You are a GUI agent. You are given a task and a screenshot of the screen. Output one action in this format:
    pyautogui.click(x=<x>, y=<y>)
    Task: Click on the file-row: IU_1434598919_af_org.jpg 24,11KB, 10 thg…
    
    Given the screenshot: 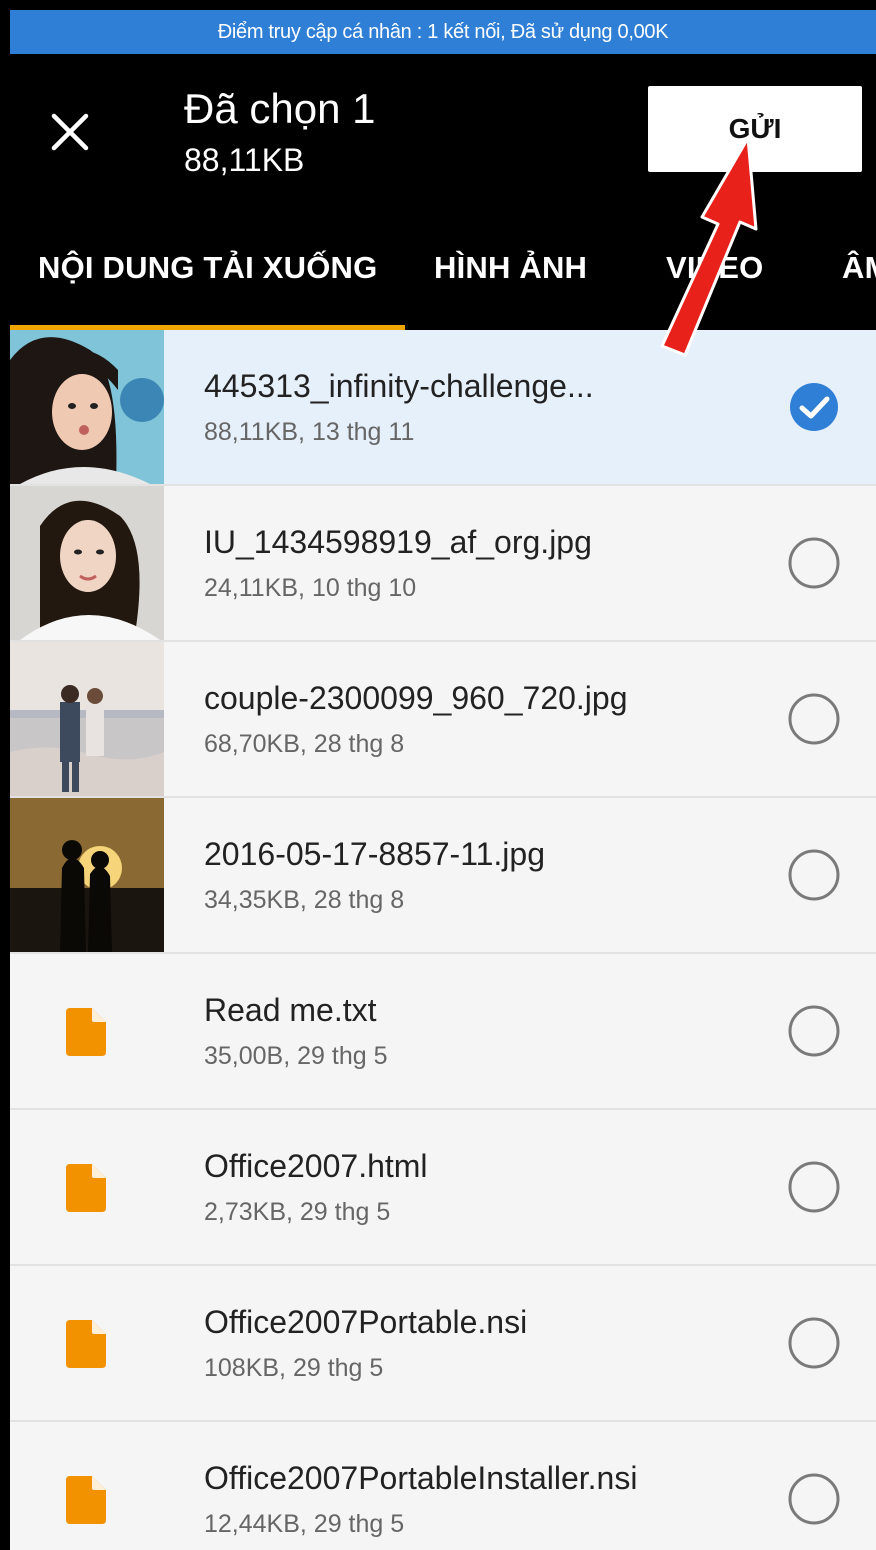 What is the action you would take?
    pyautogui.click(x=443, y=564)
    